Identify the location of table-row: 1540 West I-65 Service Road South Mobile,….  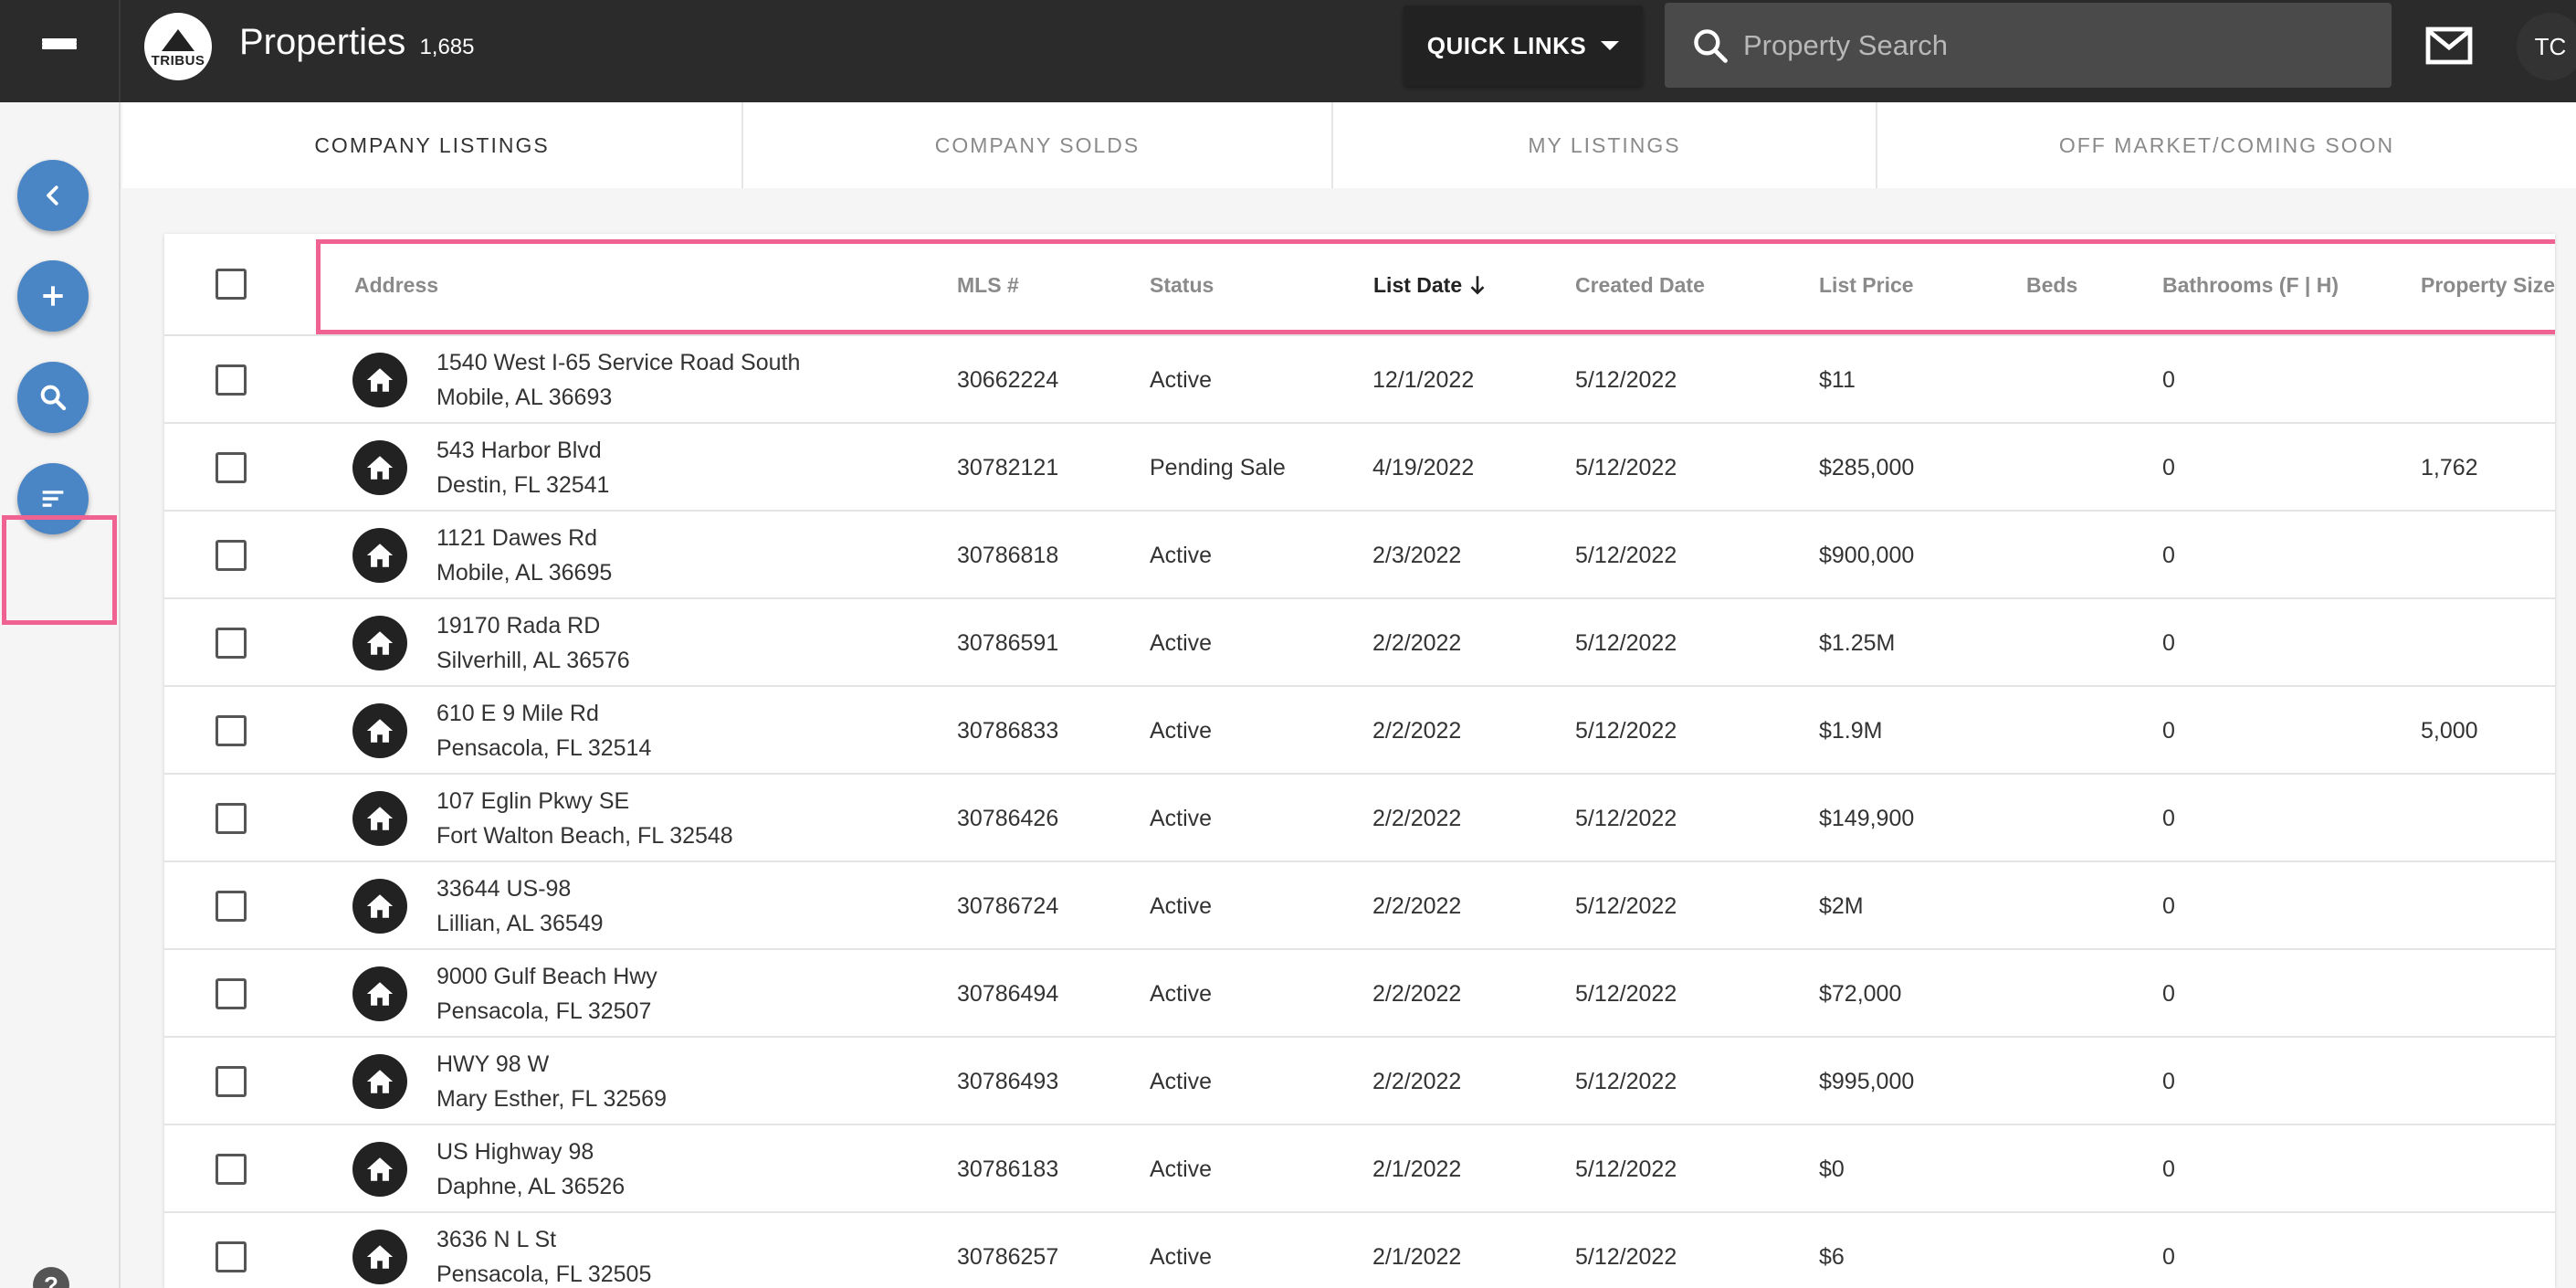
(1359, 380).